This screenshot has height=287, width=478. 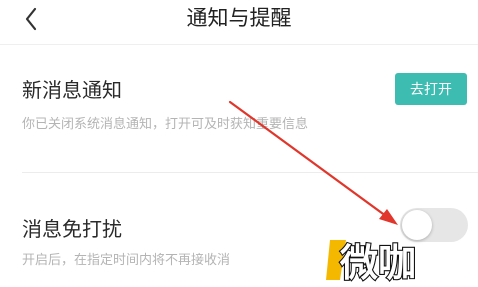 What do you see at coordinates (72, 229) in the screenshot?
I see `dnd-title: 消息免打扰` at bounding box center [72, 229].